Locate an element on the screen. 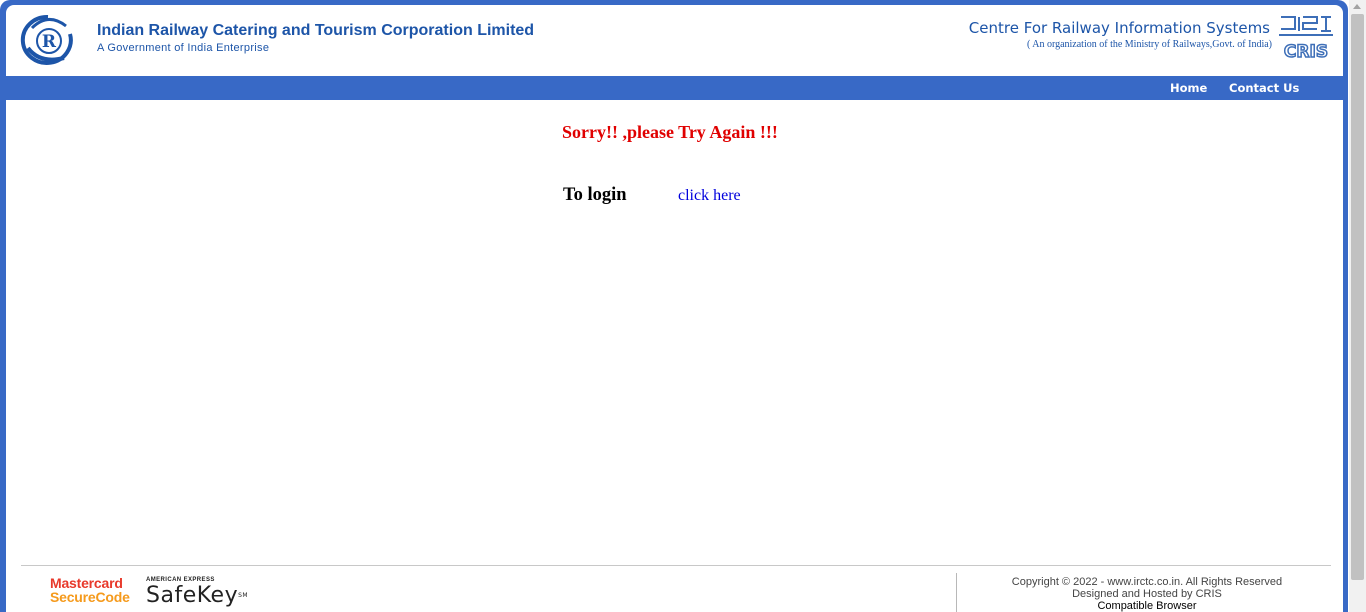 The image size is (1366, 612). vertical-scrollbar is located at coordinates (1357, 306).